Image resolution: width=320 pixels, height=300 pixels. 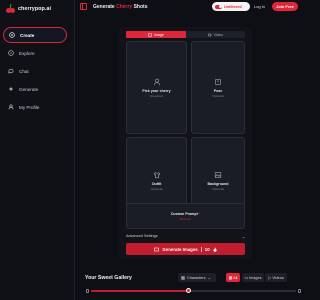 I want to click on advanced-settings-toggle: Advanced Settings ⌄, so click(x=185, y=236).